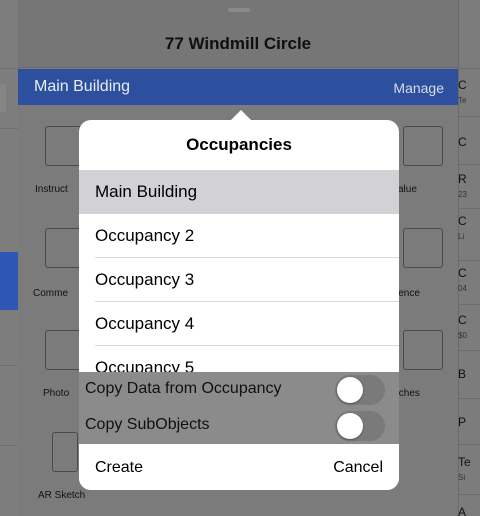  I want to click on list-item-title: P, so click(462, 422).